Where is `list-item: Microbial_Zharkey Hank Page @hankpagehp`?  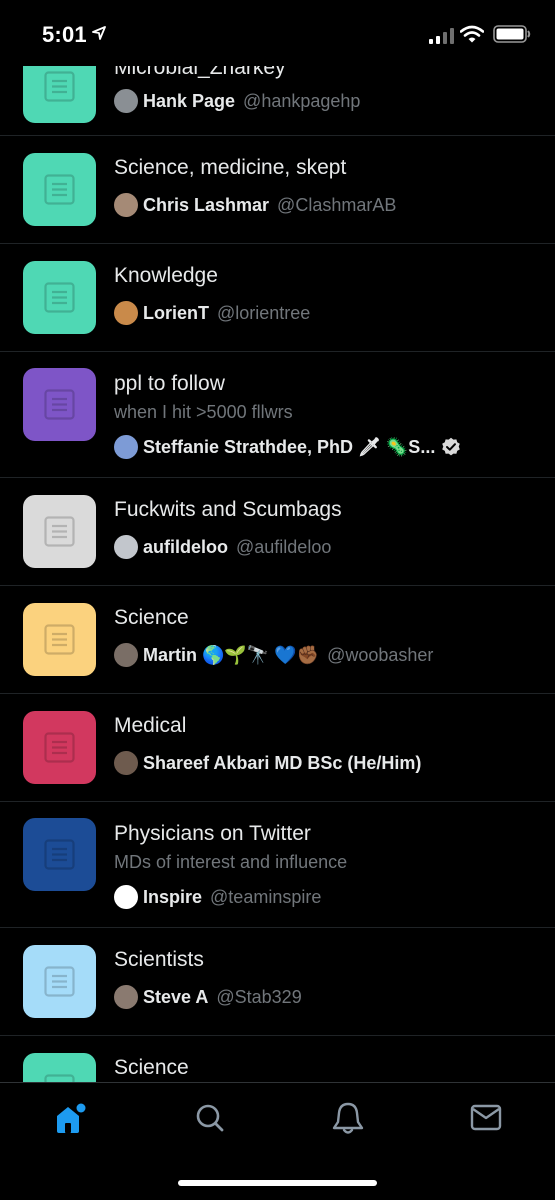
list-item: Microbial_Zharkey Hank Page @hankpagehp is located at coordinates (277, 101).